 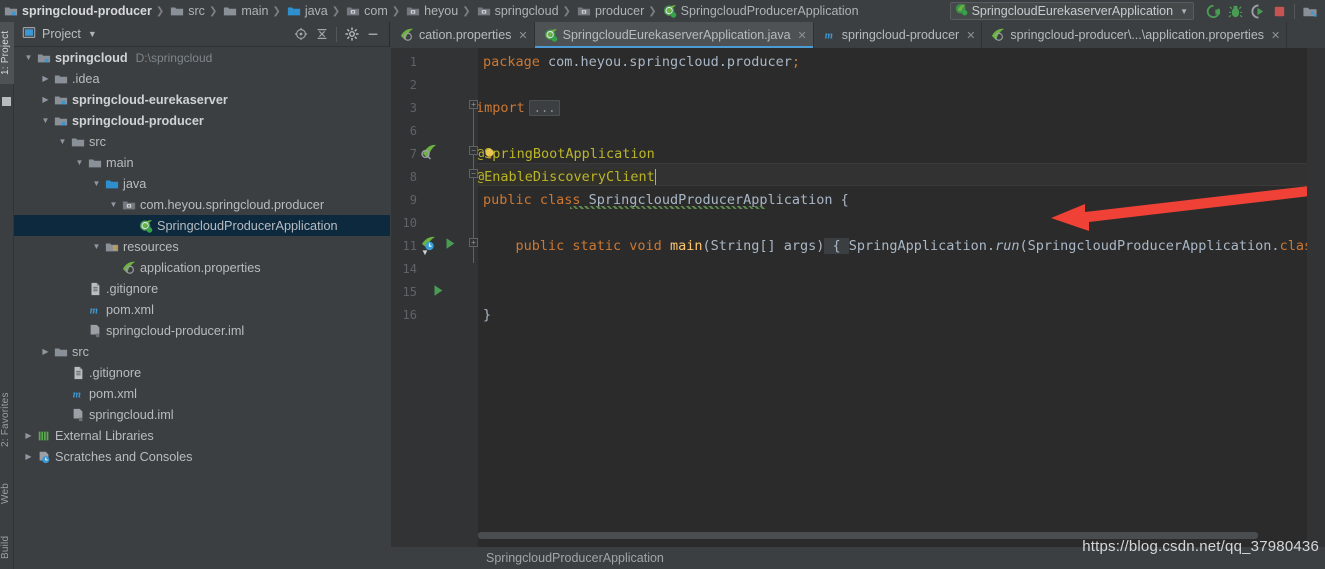 What do you see at coordinates (61, 34) in the screenshot?
I see `project-panel-title: Project` at bounding box center [61, 34].